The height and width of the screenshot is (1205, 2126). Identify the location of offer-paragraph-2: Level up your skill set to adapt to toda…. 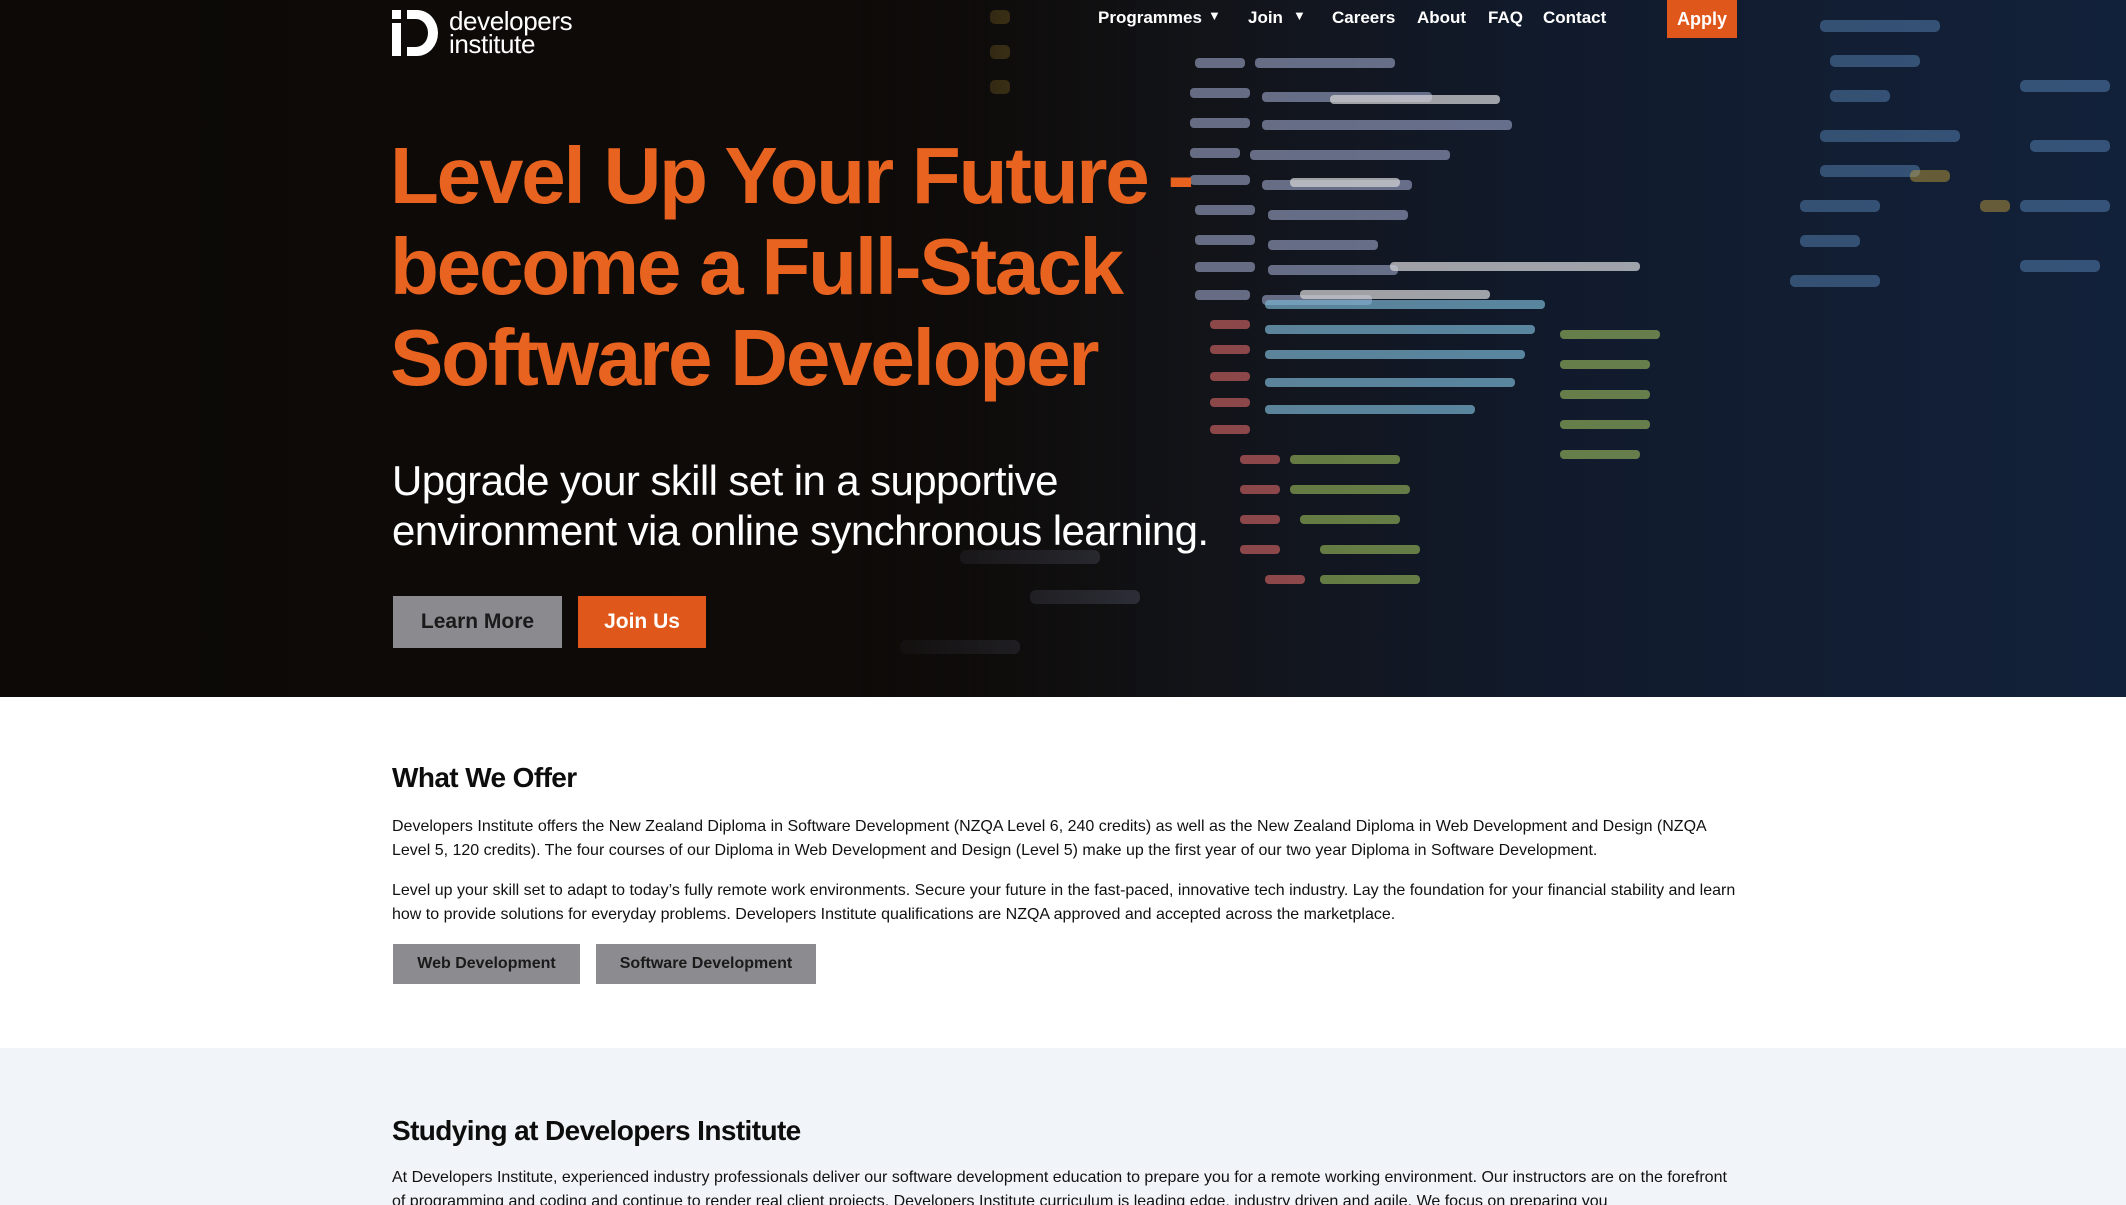
(1064, 902).